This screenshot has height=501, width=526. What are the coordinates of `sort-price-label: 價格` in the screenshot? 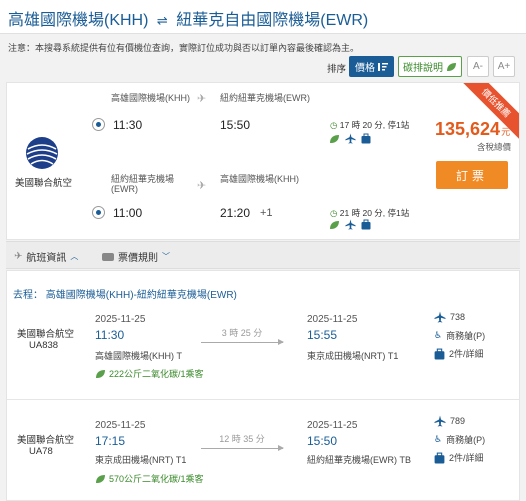 It's located at (365, 68).